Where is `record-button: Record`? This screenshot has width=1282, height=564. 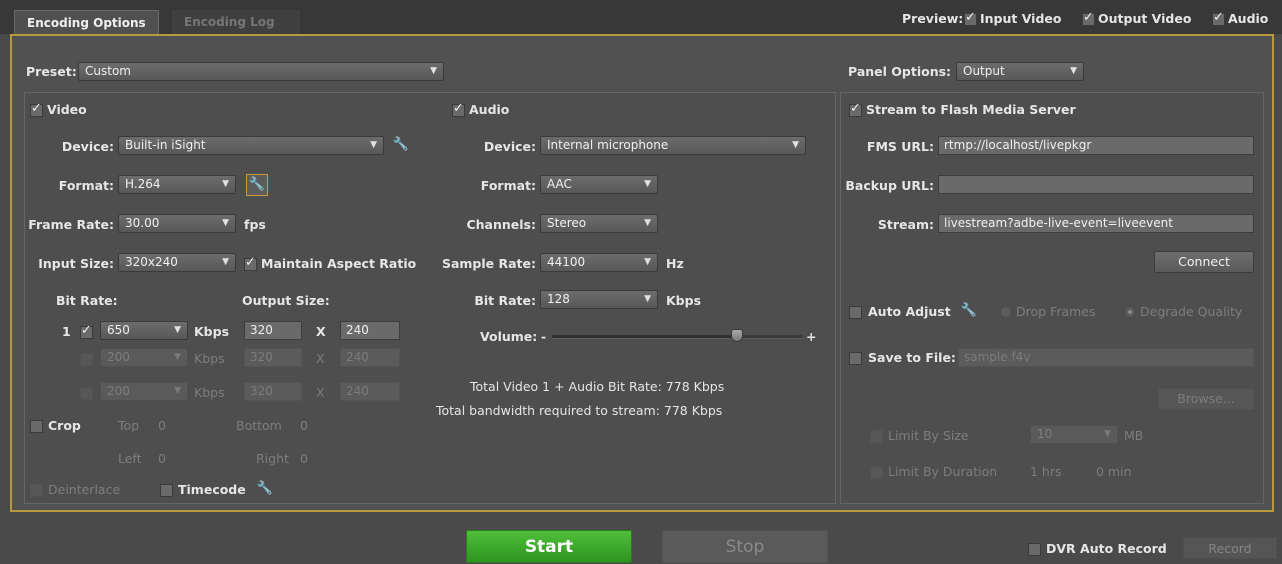 record-button: Record is located at coordinates (1230, 548).